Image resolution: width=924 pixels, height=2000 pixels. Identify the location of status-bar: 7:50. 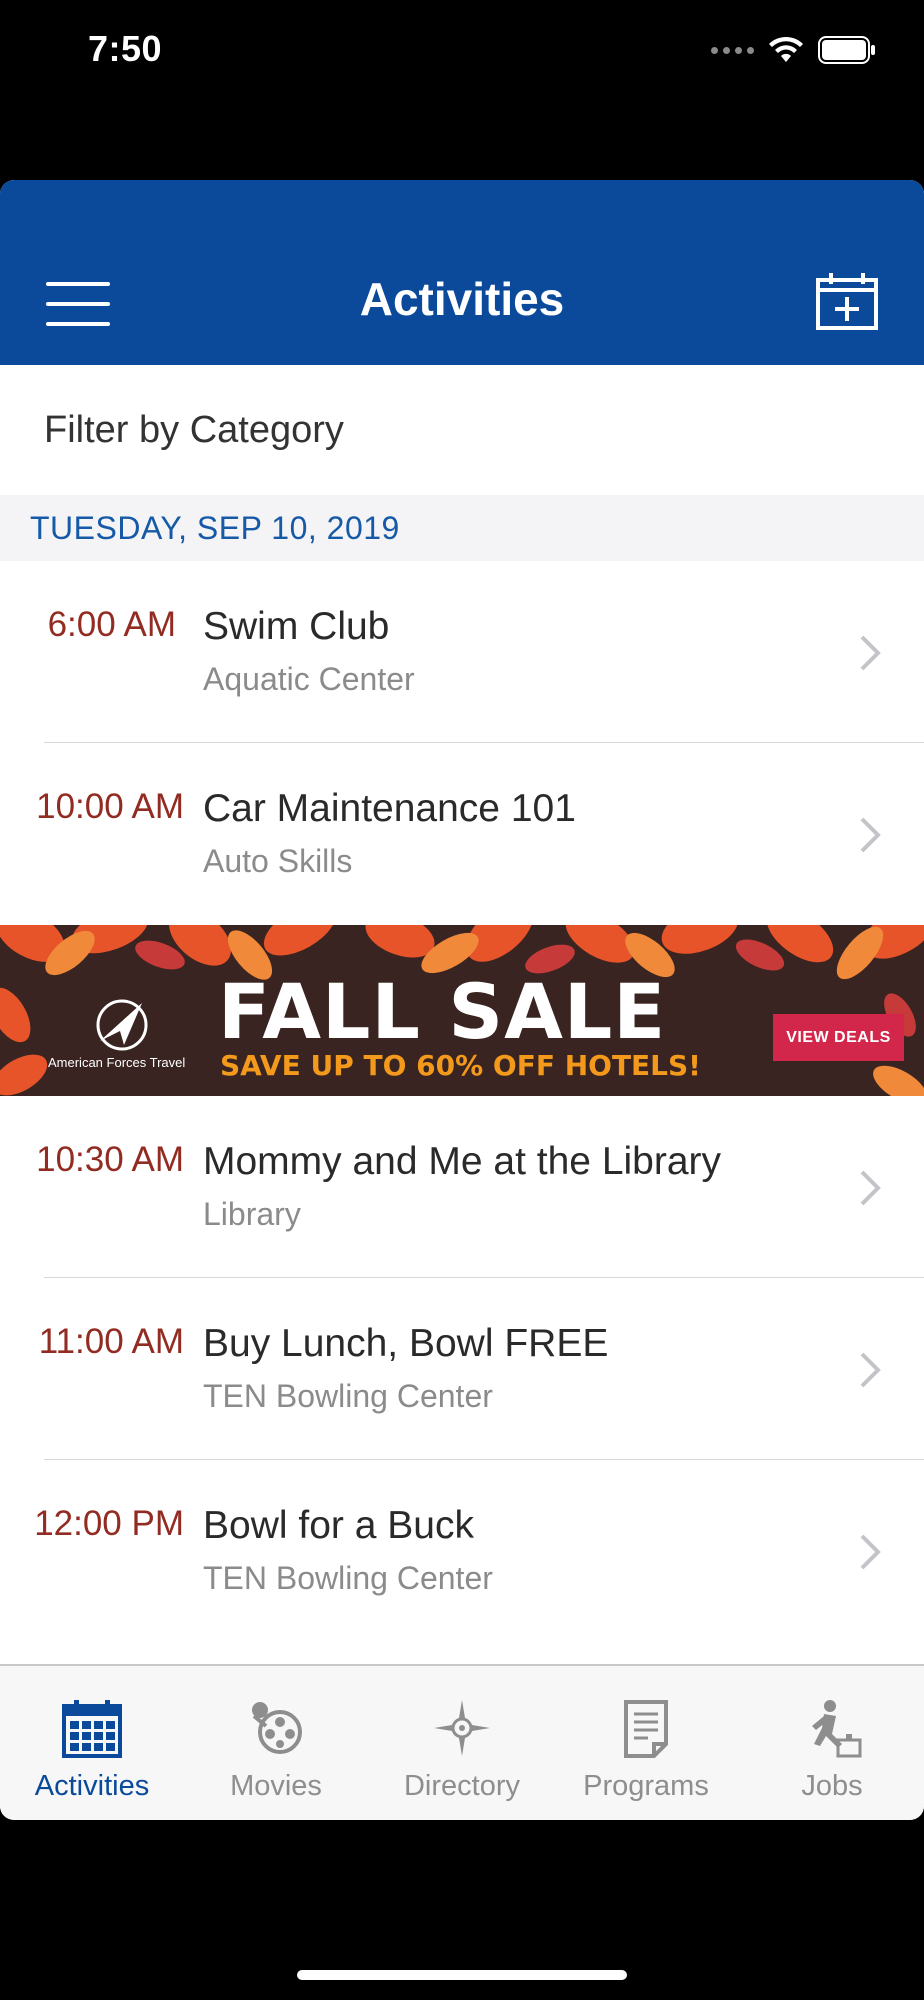
(462, 90).